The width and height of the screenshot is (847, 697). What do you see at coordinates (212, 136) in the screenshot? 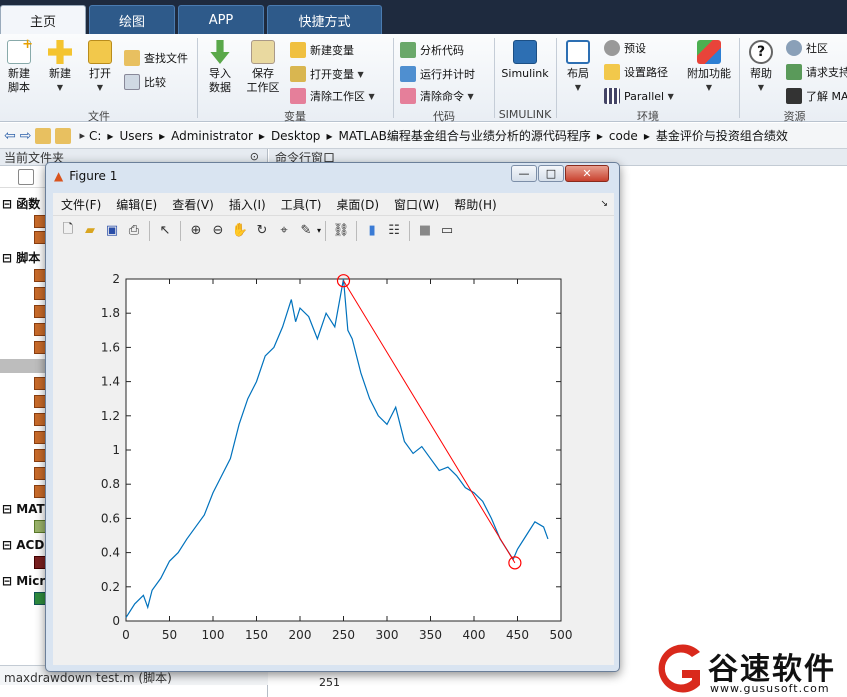
I see `breadcrumb-administrator: Administrator` at bounding box center [212, 136].